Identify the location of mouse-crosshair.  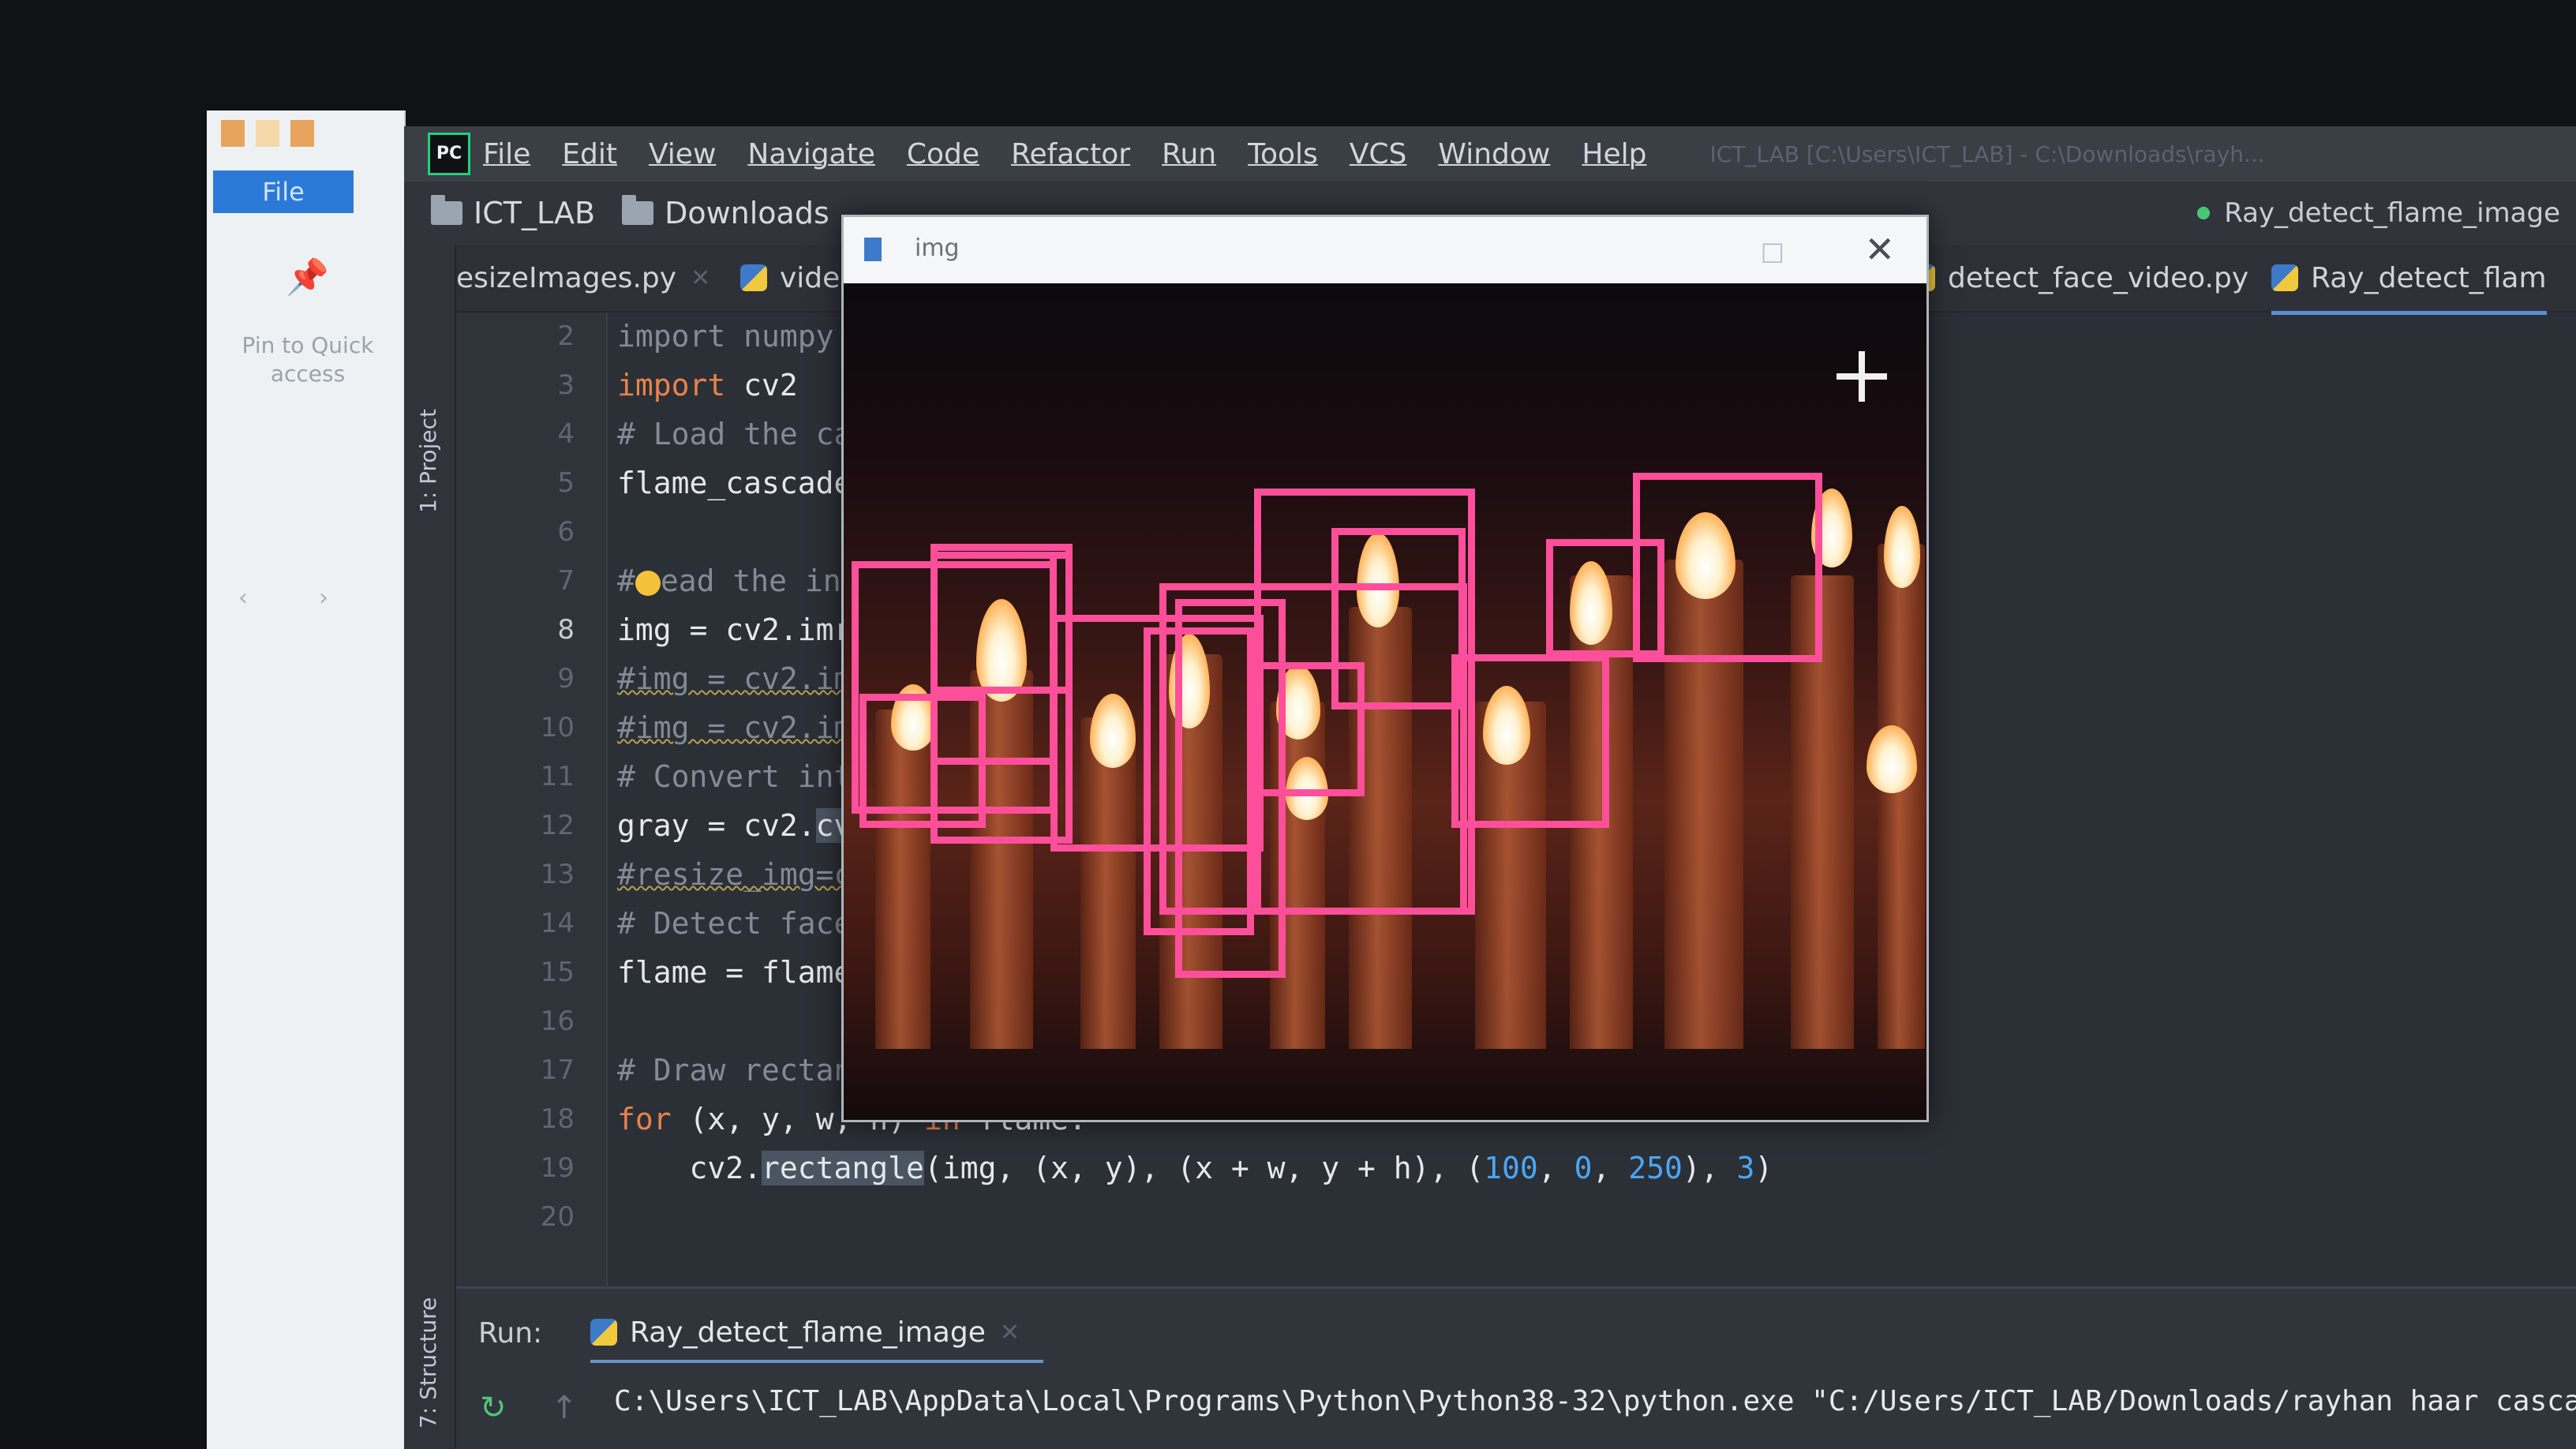
(1862, 376).